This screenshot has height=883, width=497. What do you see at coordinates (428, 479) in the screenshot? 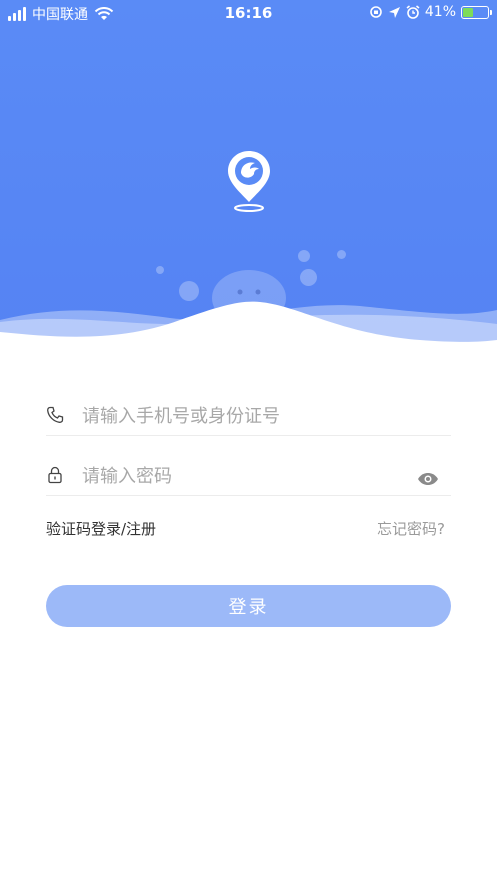
I see `eye-icon` at bounding box center [428, 479].